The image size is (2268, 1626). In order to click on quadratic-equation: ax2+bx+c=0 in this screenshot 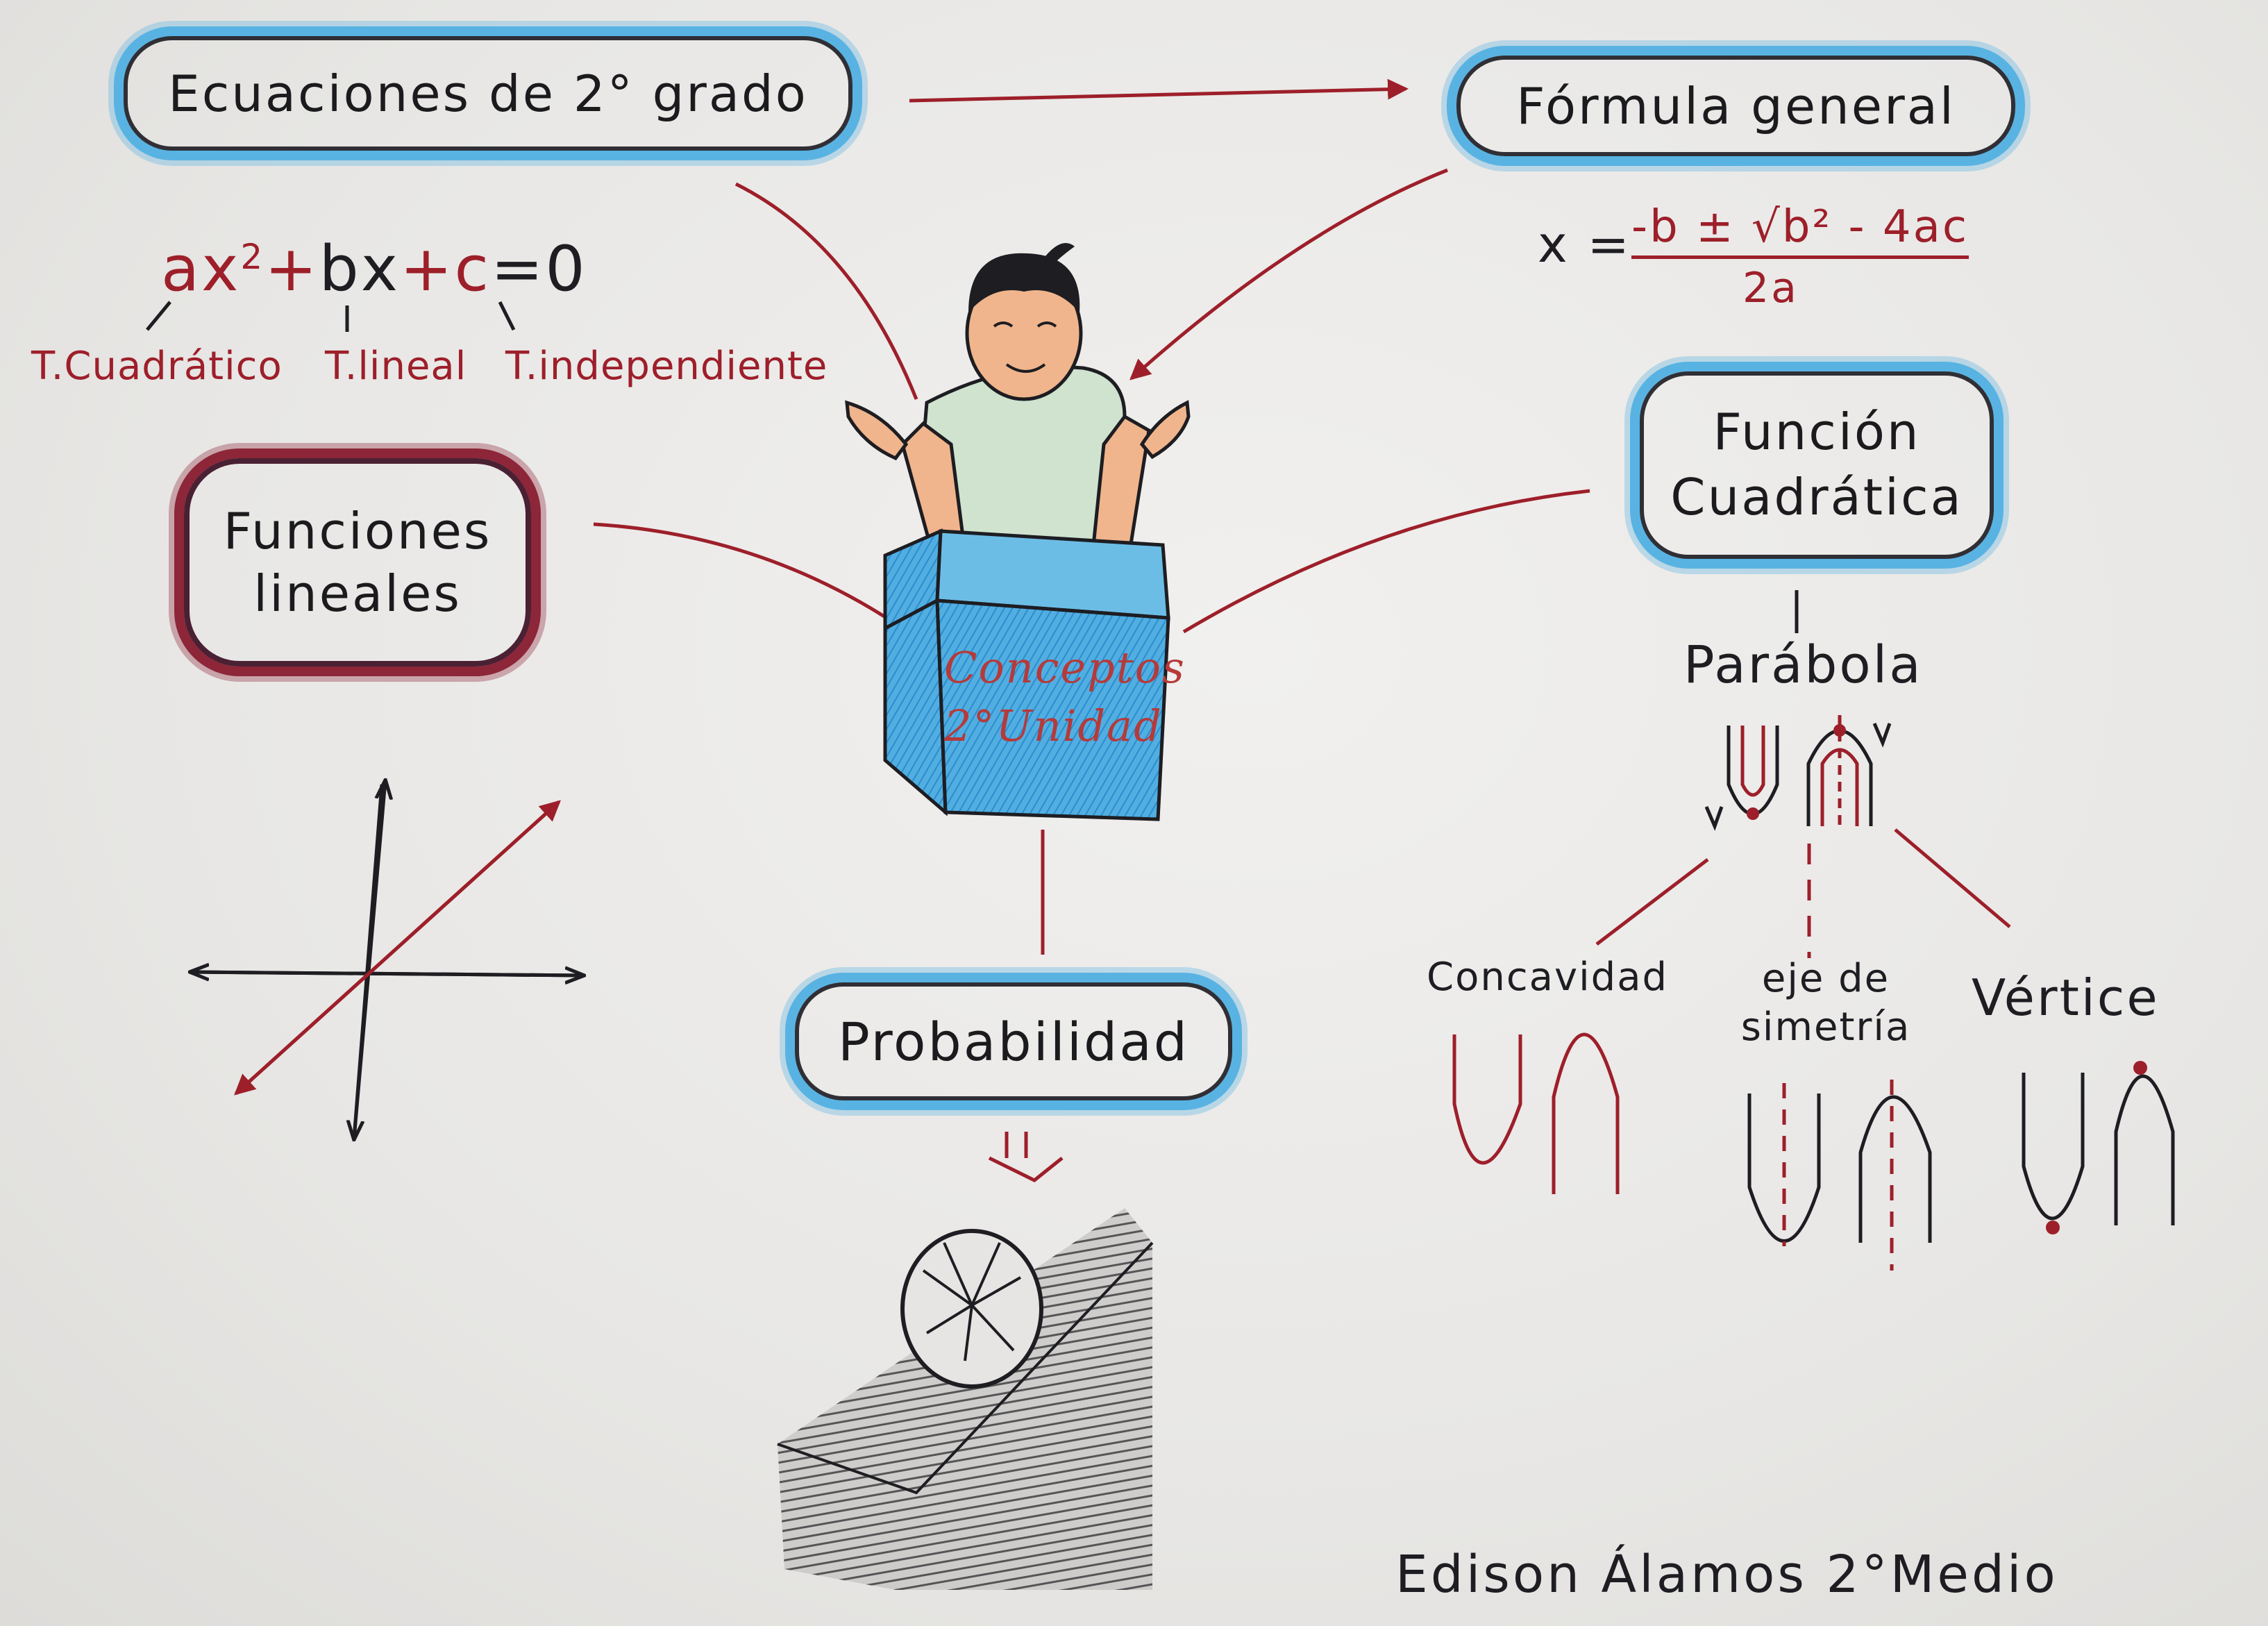, I will do `click(374, 269)`.